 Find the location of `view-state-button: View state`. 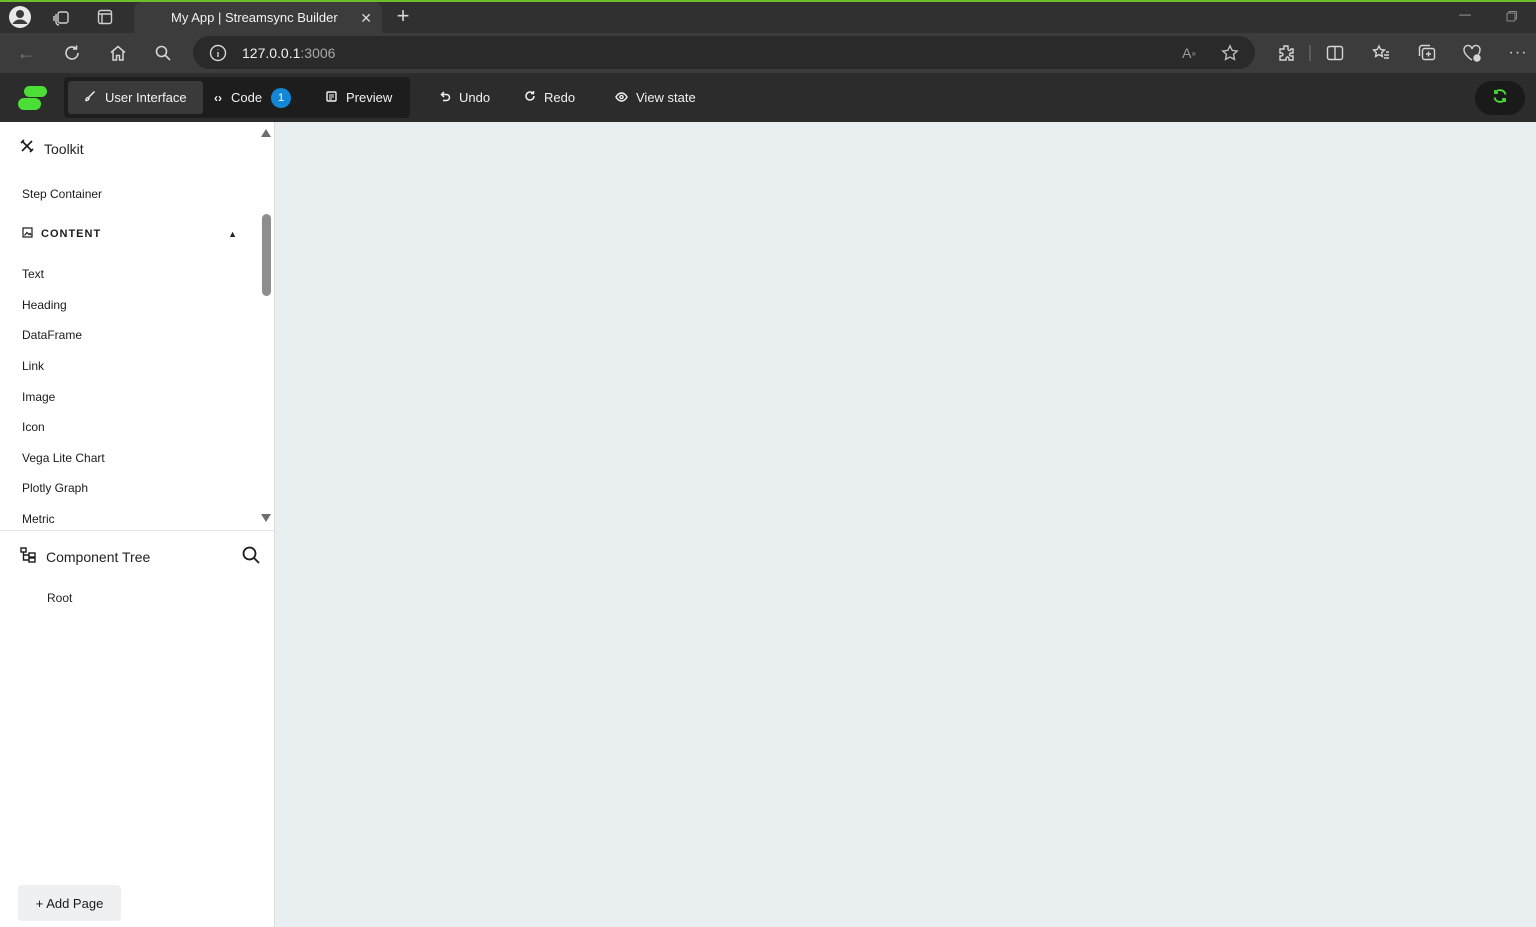

view-state-button: View state is located at coordinates (655, 97).